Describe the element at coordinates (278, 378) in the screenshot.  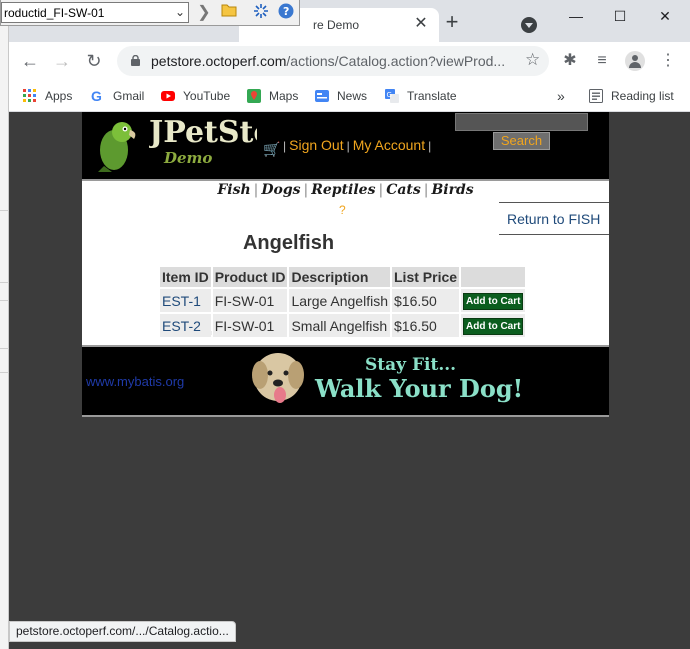
I see `dog-banner-icon` at that location.